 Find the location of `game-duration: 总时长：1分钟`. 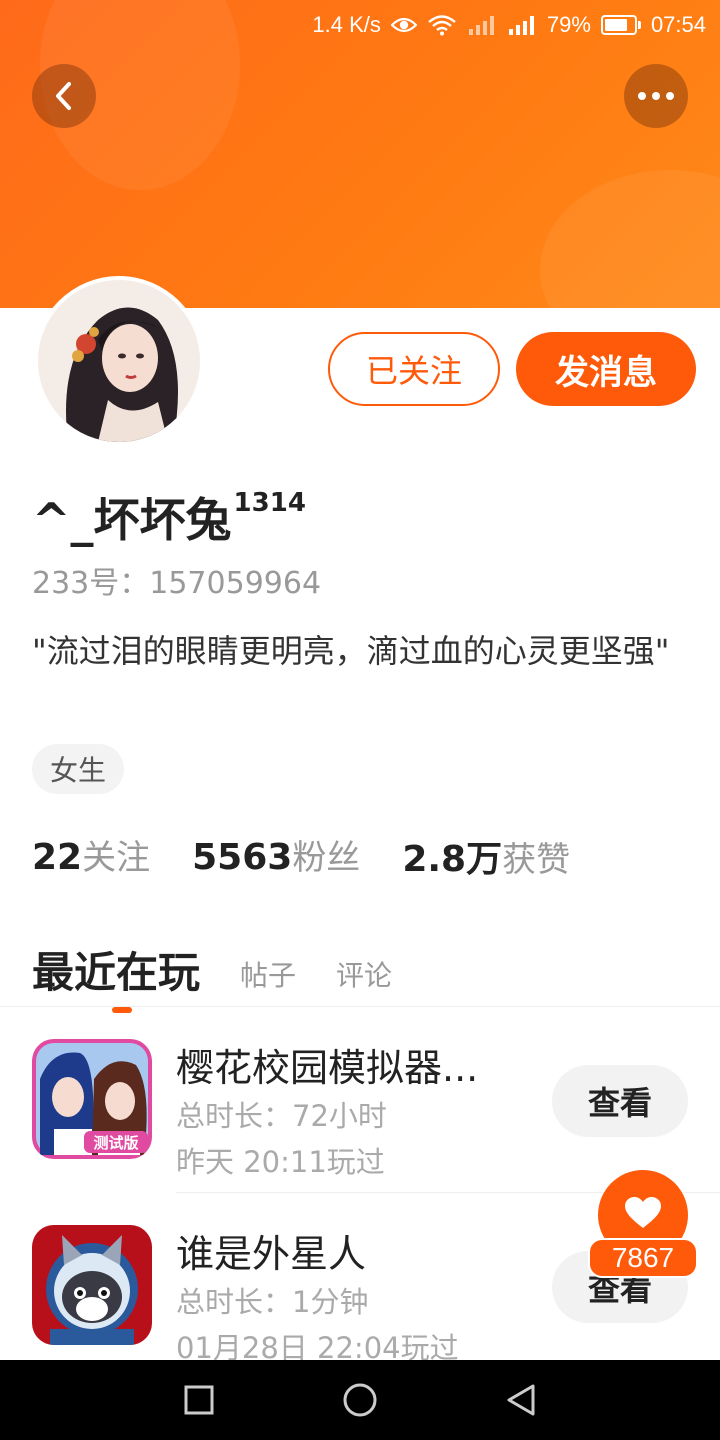

game-duration: 总时长：1分钟 is located at coordinates (272, 1302).